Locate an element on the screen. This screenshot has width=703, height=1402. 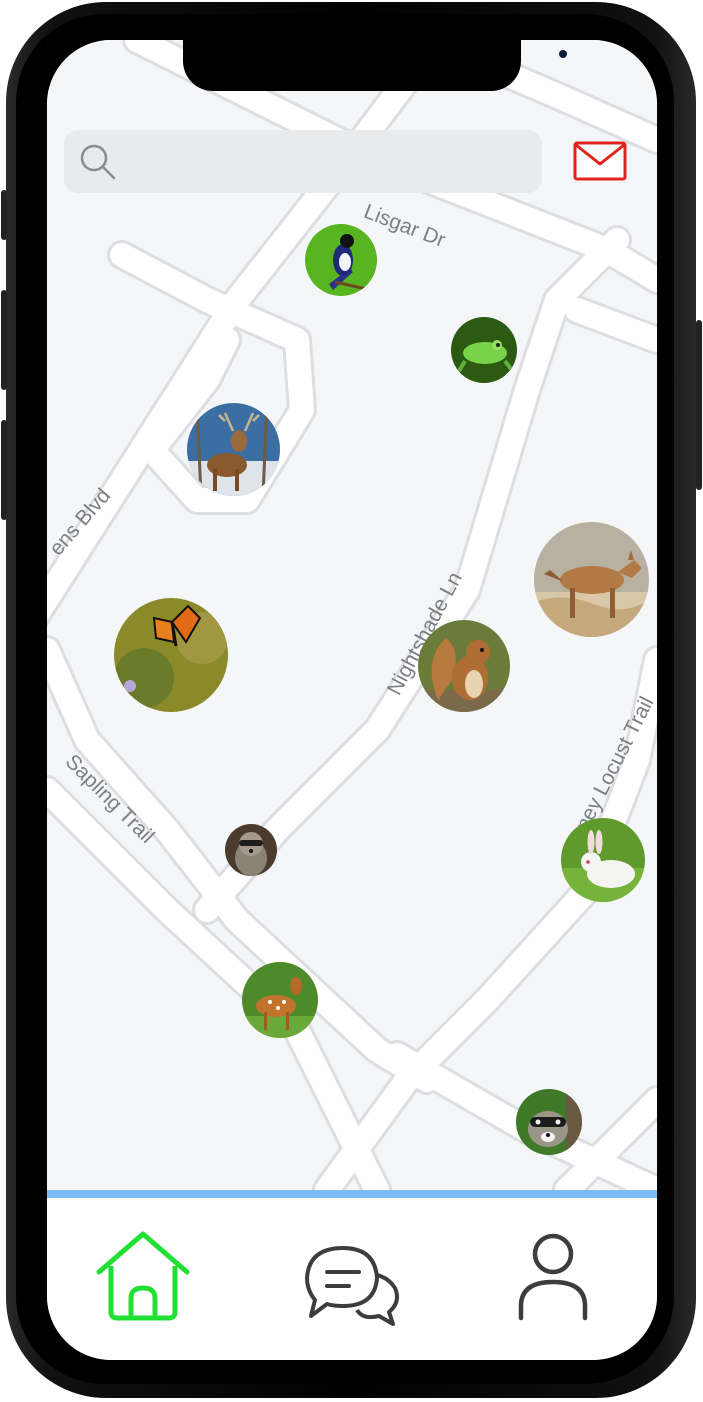
wildlife-marker-fawn is located at coordinates (280, 1000).